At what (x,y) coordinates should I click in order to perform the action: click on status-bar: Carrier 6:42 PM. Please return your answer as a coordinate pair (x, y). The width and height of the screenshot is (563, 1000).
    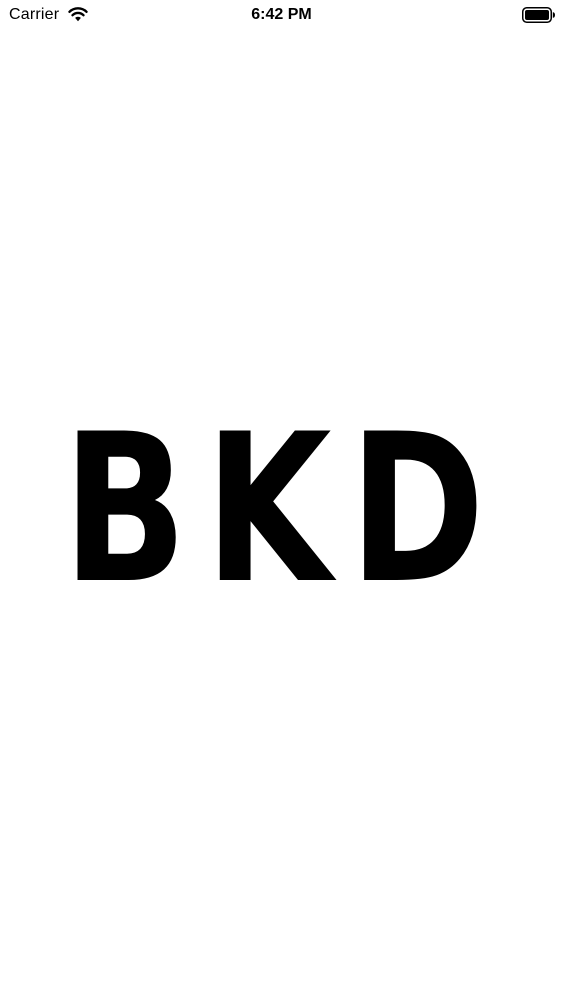
    Looking at the image, I should click on (281, 15).